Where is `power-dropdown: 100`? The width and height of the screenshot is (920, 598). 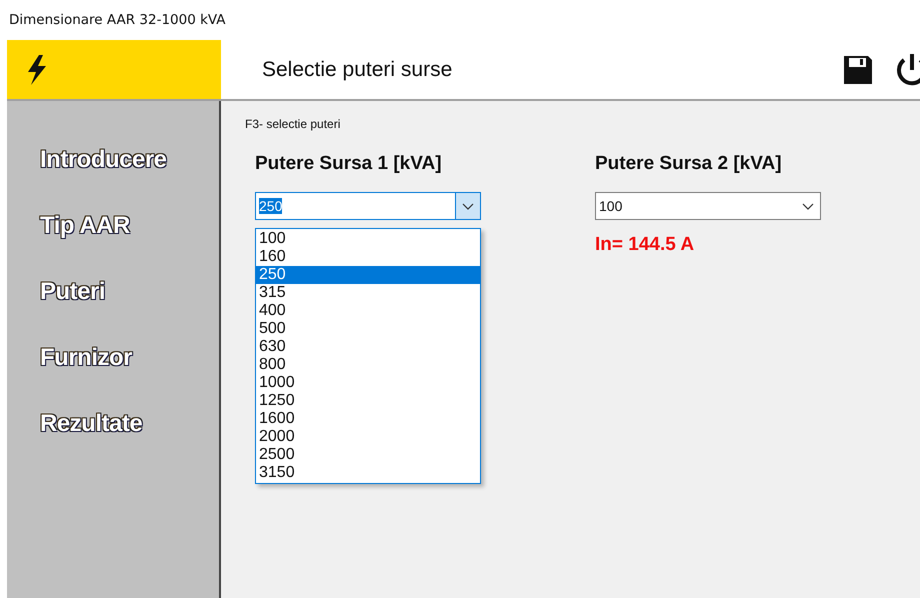 power-dropdown: 100 is located at coordinates (708, 206).